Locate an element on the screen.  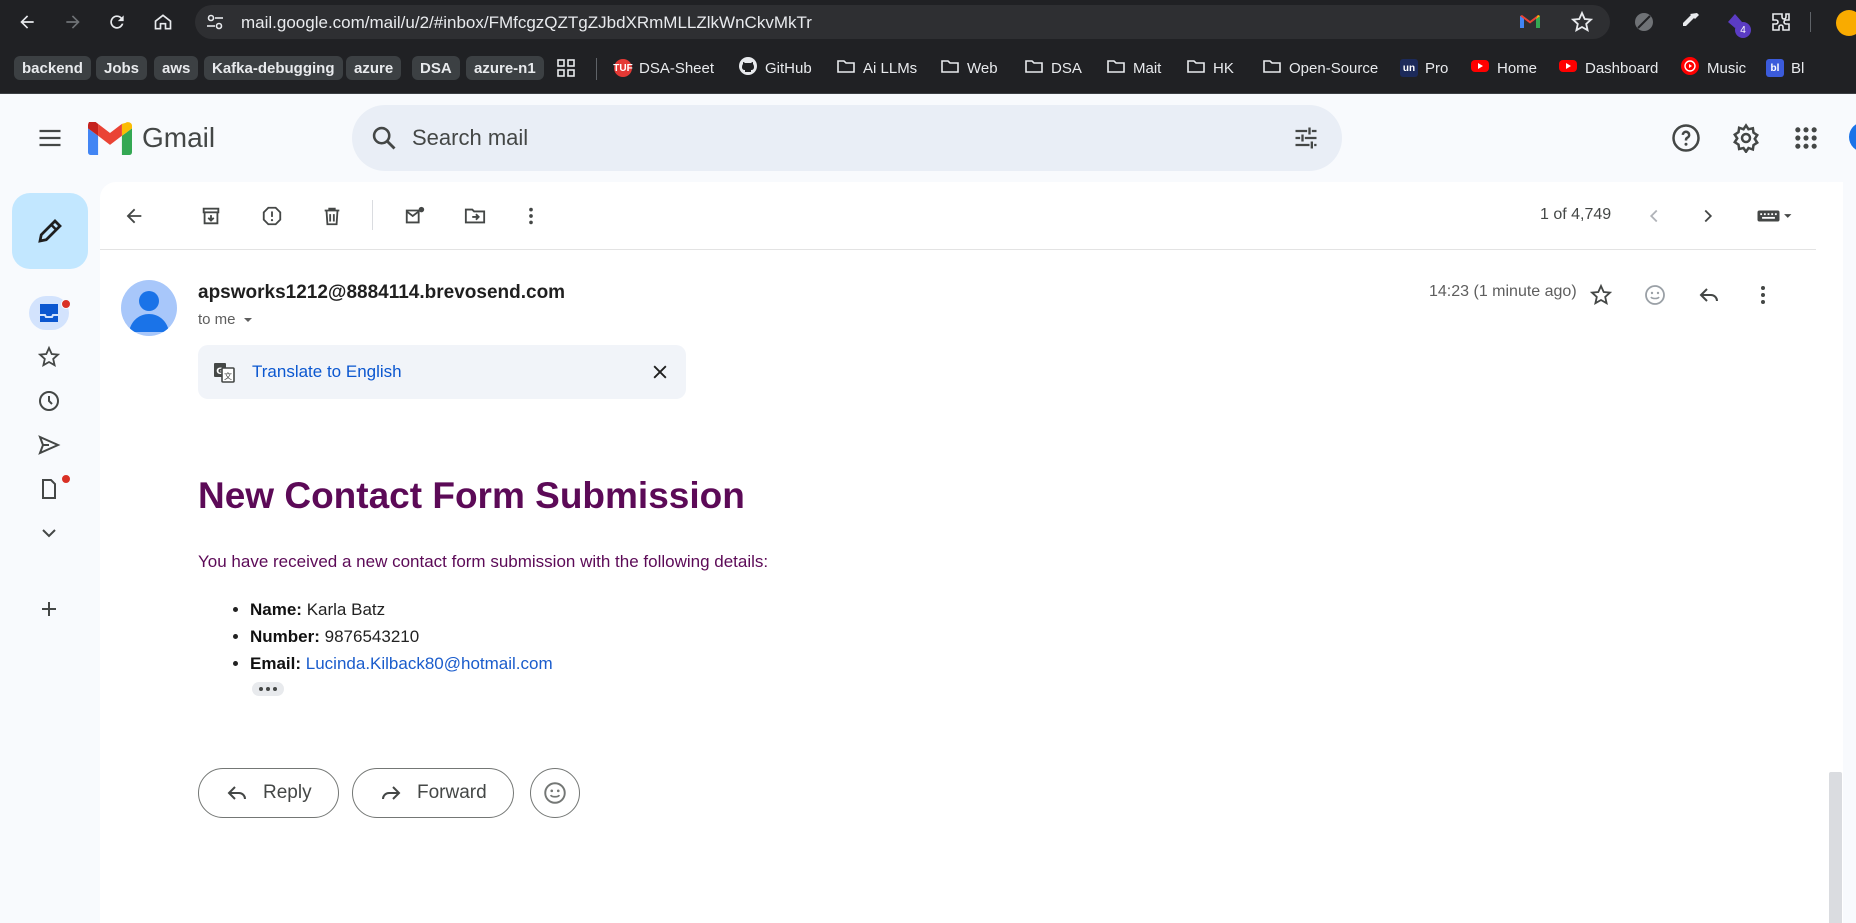
gmail-logo: Gmail is located at coordinates (151, 138).